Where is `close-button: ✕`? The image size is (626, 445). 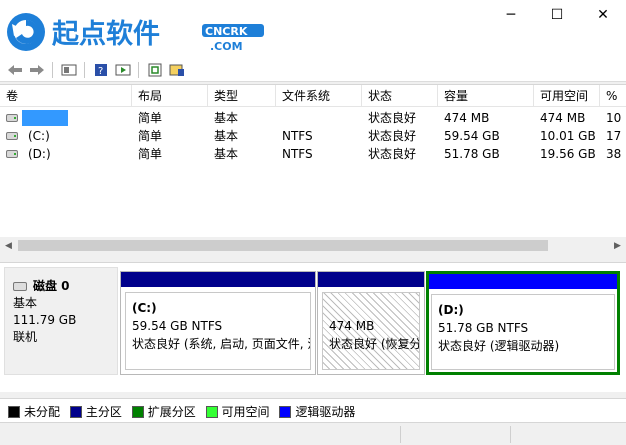
close-button: ✕ is located at coordinates (603, 15).